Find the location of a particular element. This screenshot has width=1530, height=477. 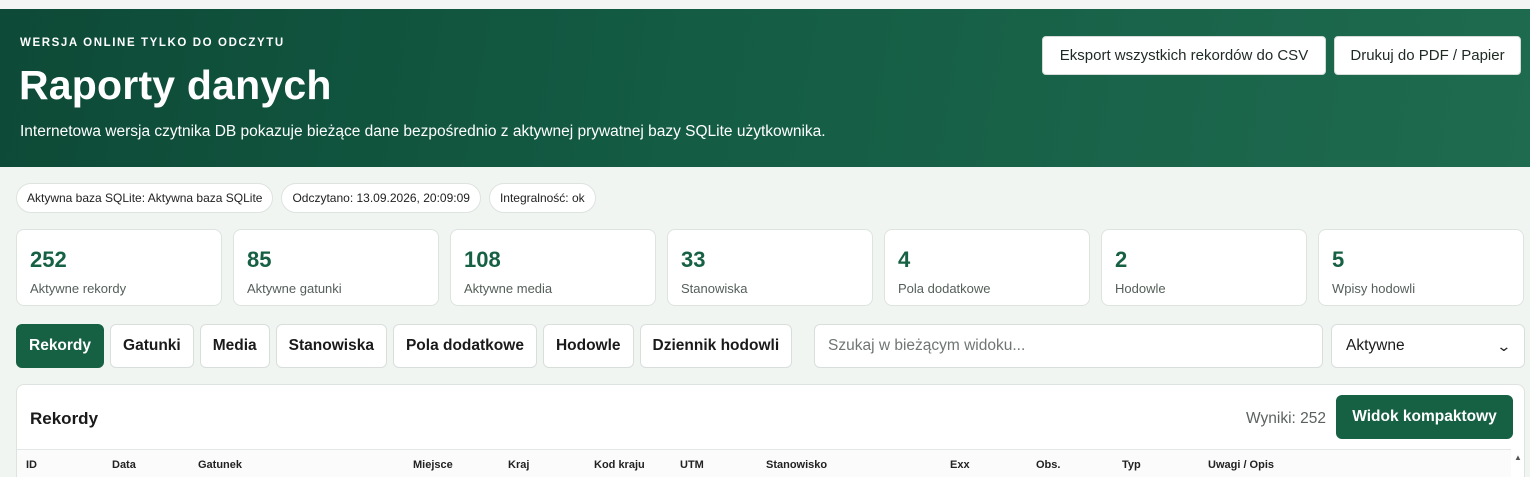

stat-value: 33 is located at coordinates (693, 259).